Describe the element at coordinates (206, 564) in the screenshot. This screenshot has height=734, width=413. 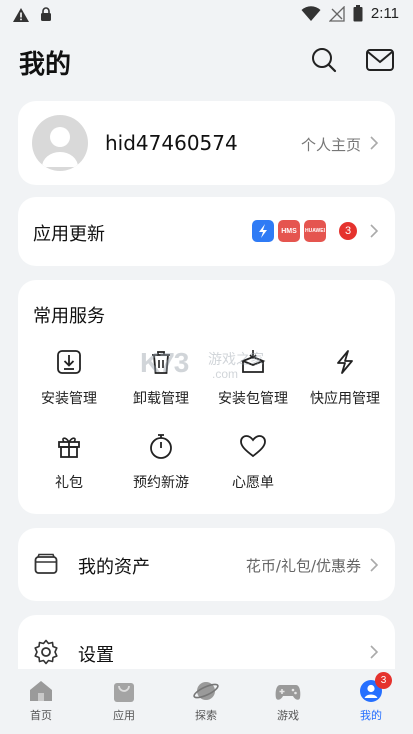
I see `my-assets-card: 我的资产 花币/礼包/优惠券` at that location.